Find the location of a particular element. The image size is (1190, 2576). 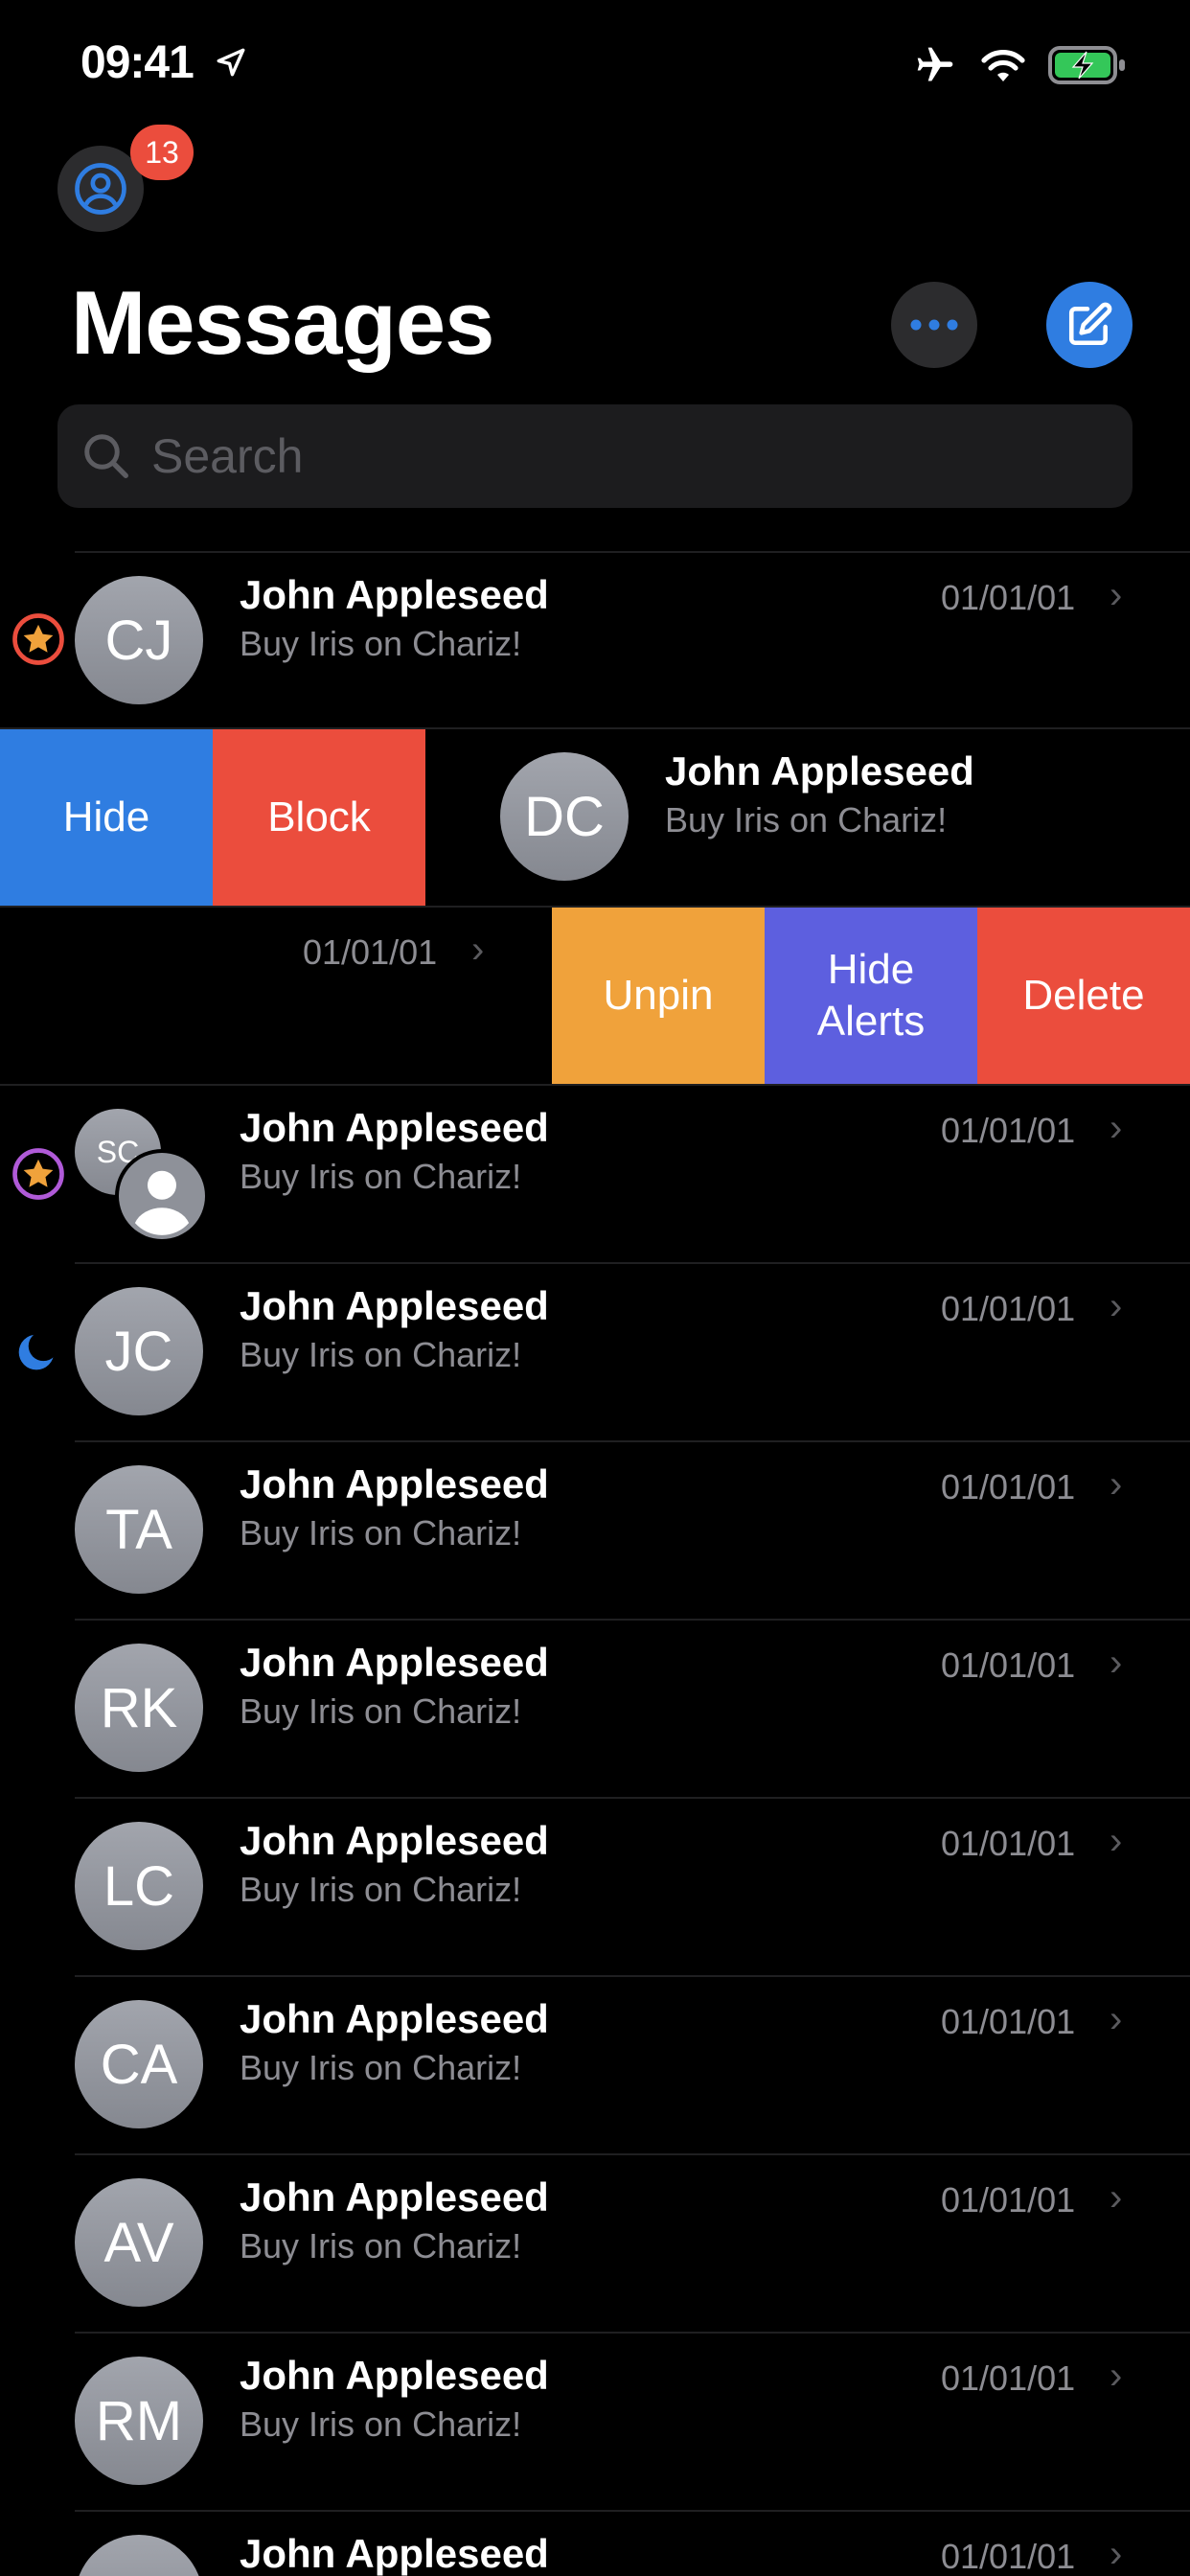

page-title: Messages is located at coordinates (282, 322).